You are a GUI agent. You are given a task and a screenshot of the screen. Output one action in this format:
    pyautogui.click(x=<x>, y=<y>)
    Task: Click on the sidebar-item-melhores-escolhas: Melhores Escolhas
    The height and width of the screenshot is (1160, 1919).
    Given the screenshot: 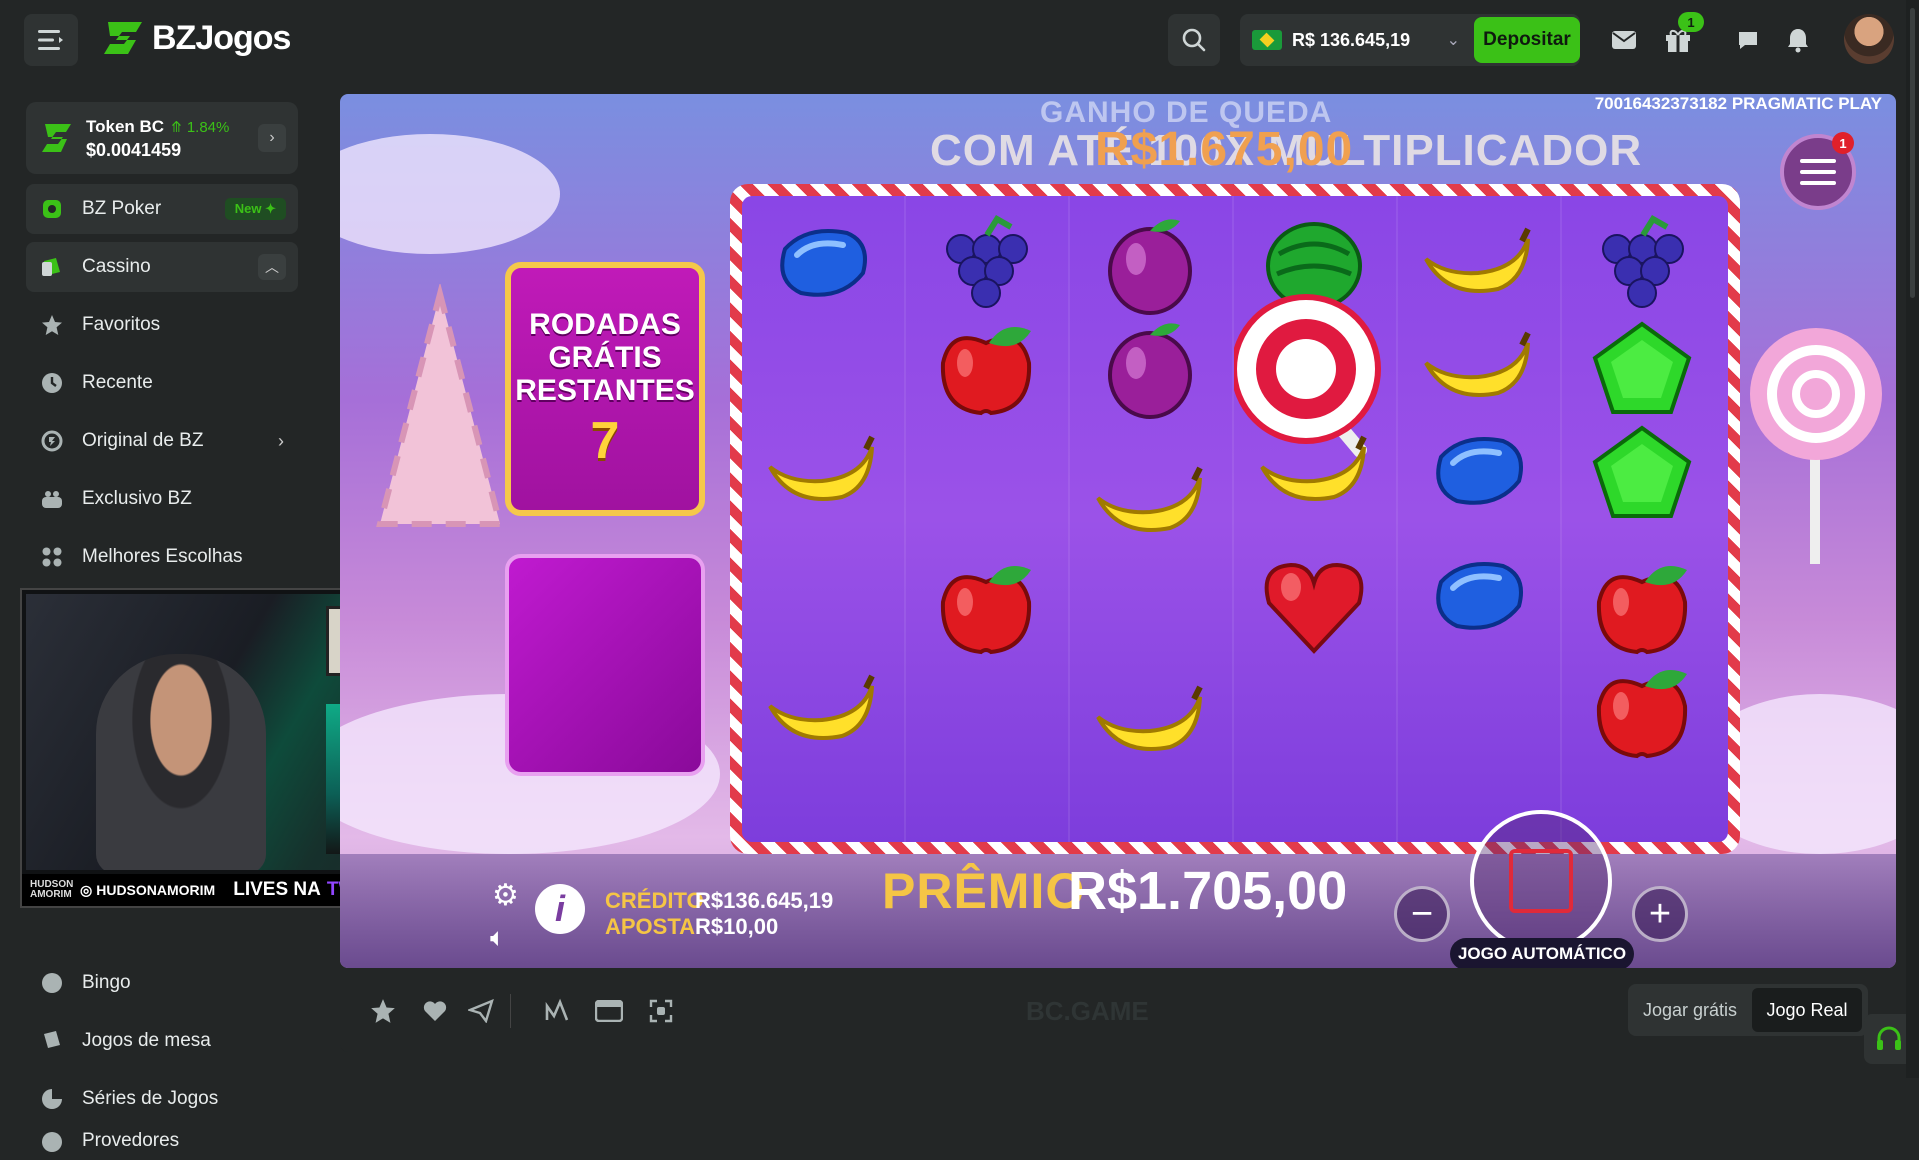 What is the action you would take?
    pyautogui.click(x=162, y=557)
    